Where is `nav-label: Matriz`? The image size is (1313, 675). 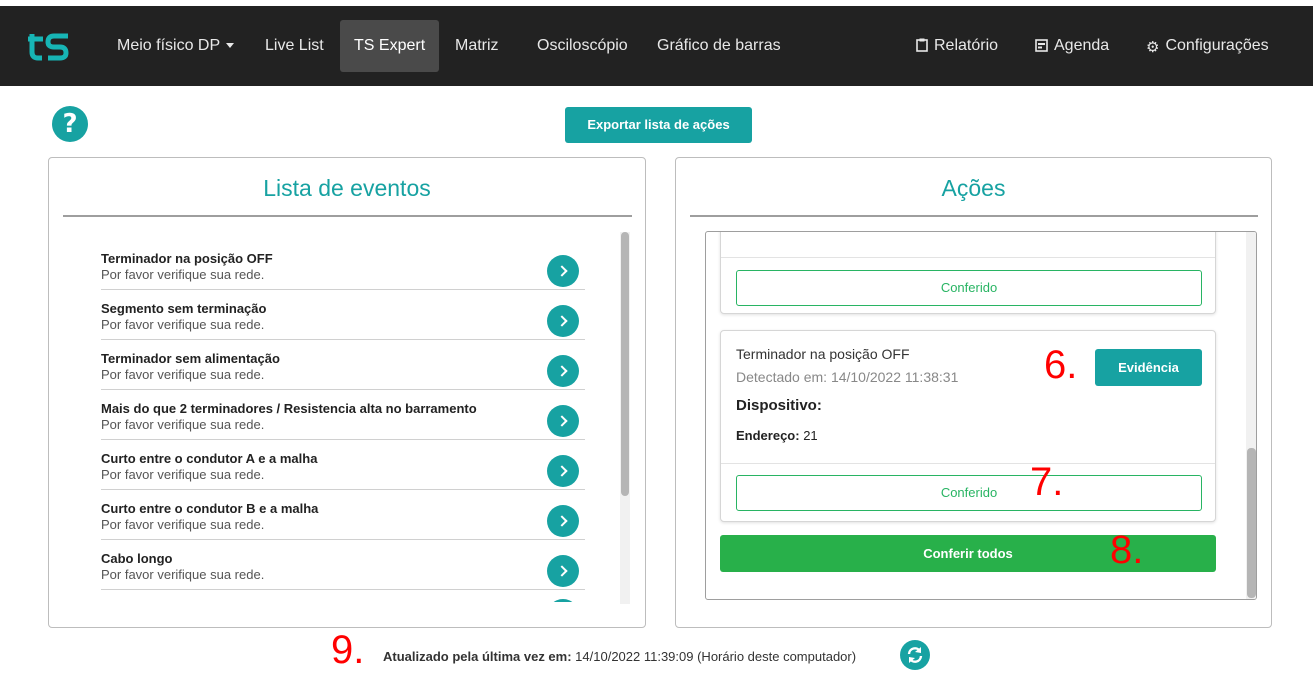
nav-label: Matriz is located at coordinates (477, 45).